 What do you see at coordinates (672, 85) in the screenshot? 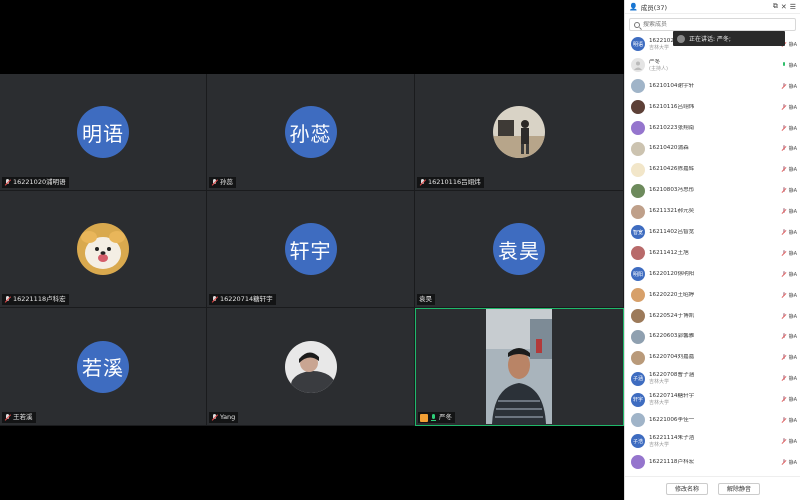
I see `member-name: 16210104谢宇轩` at bounding box center [672, 85].